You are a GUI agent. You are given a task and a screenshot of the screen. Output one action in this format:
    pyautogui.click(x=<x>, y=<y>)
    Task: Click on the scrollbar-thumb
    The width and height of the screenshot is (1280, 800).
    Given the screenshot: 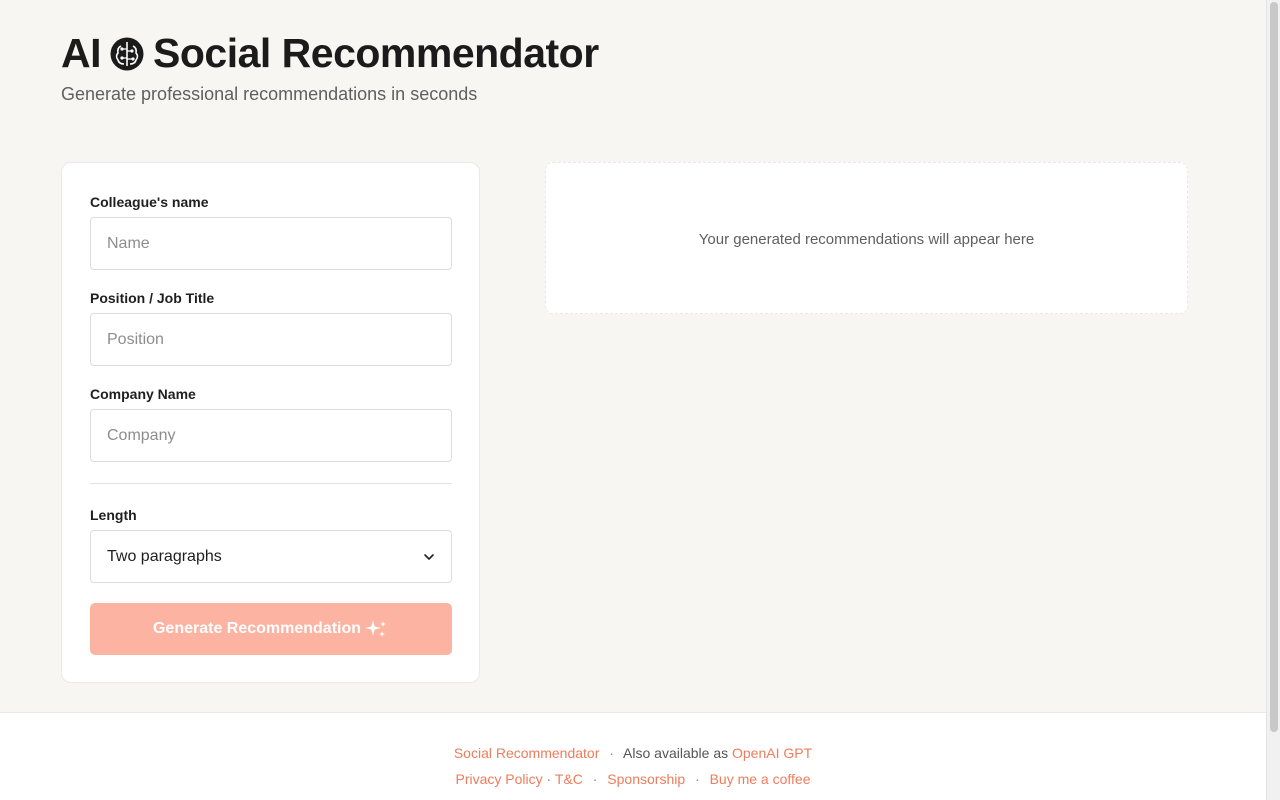 What is the action you would take?
    pyautogui.click(x=1274, y=367)
    